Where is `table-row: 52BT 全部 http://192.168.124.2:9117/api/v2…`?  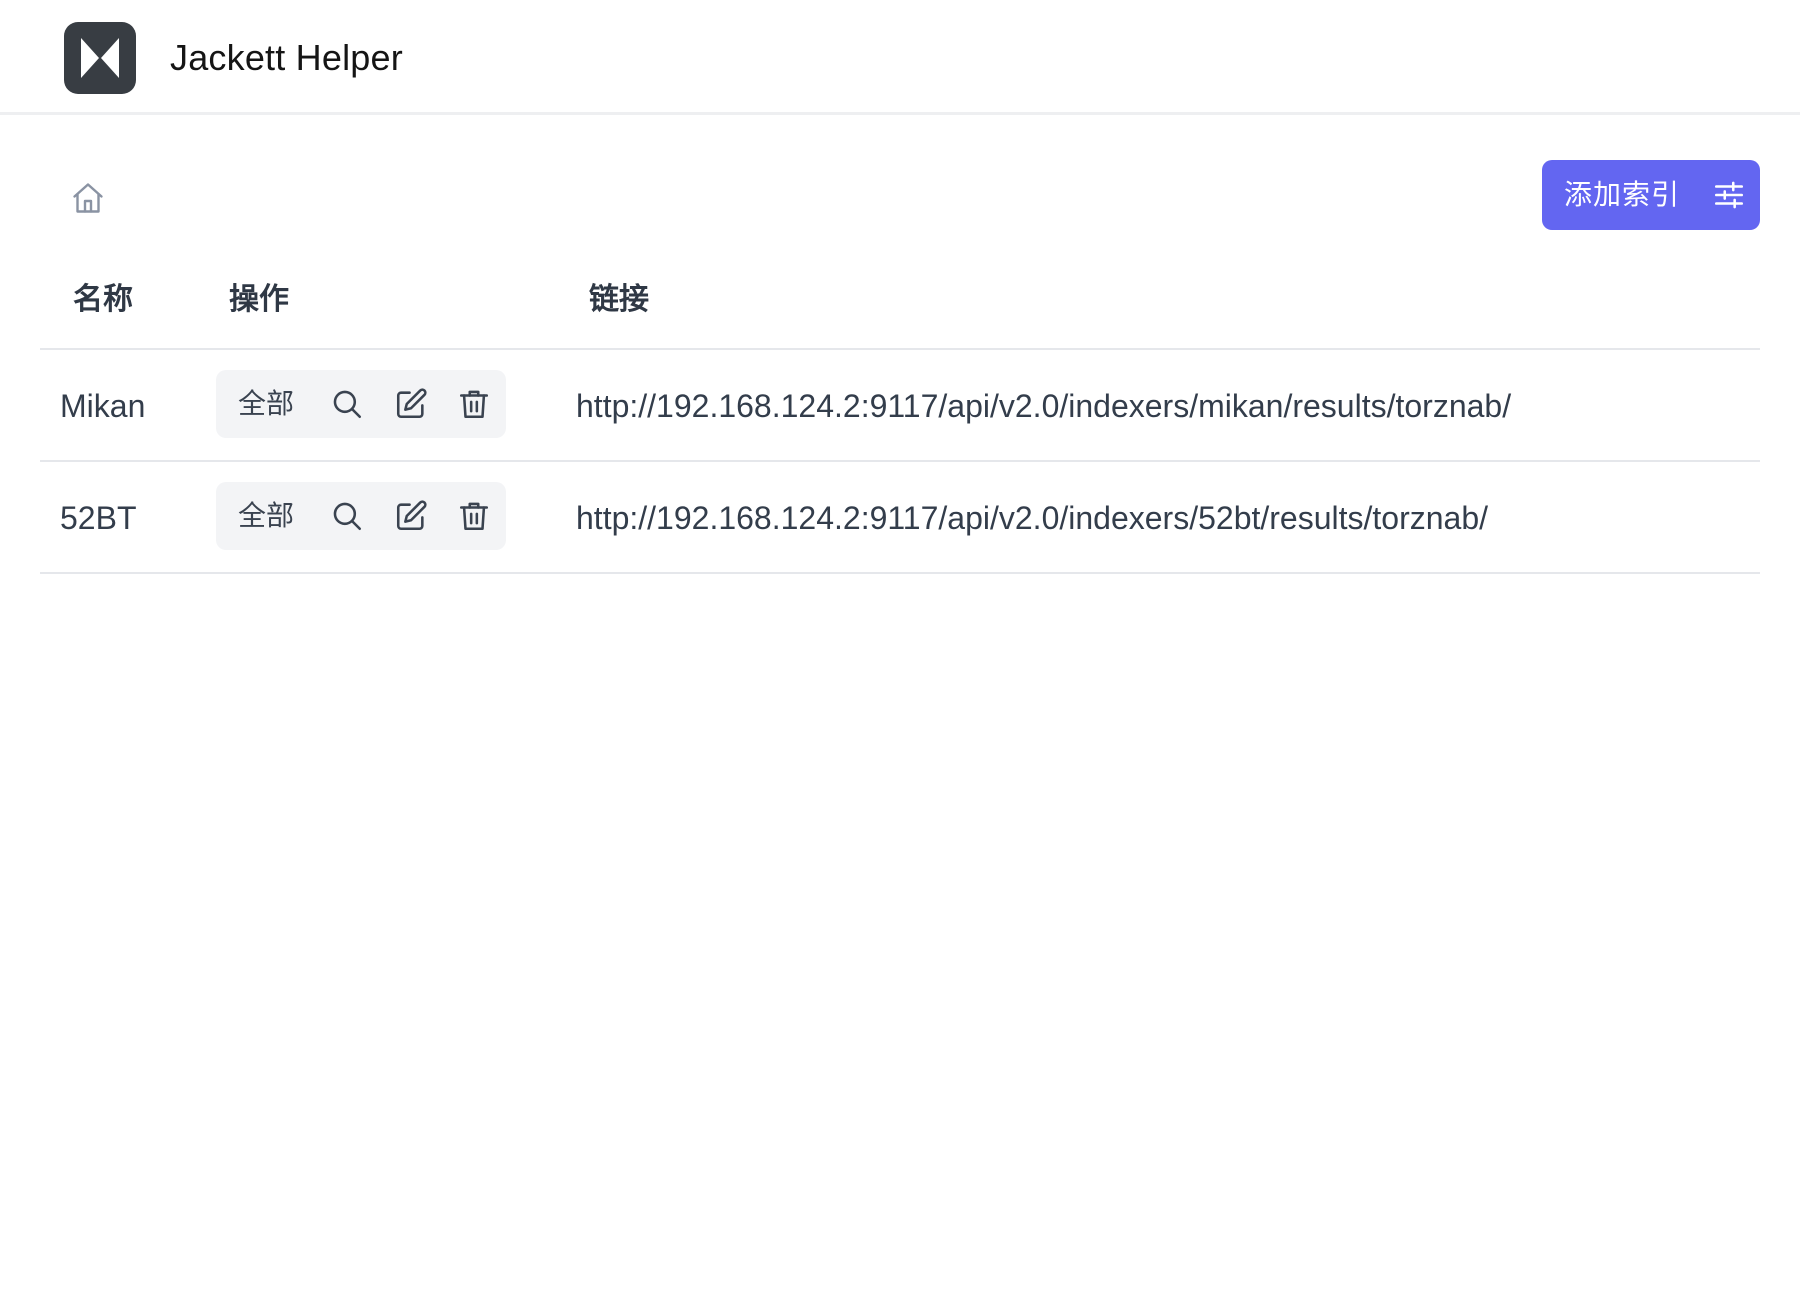
table-row: 52BT 全部 http://192.168.124.2:9117/api/v2… is located at coordinates (900, 518).